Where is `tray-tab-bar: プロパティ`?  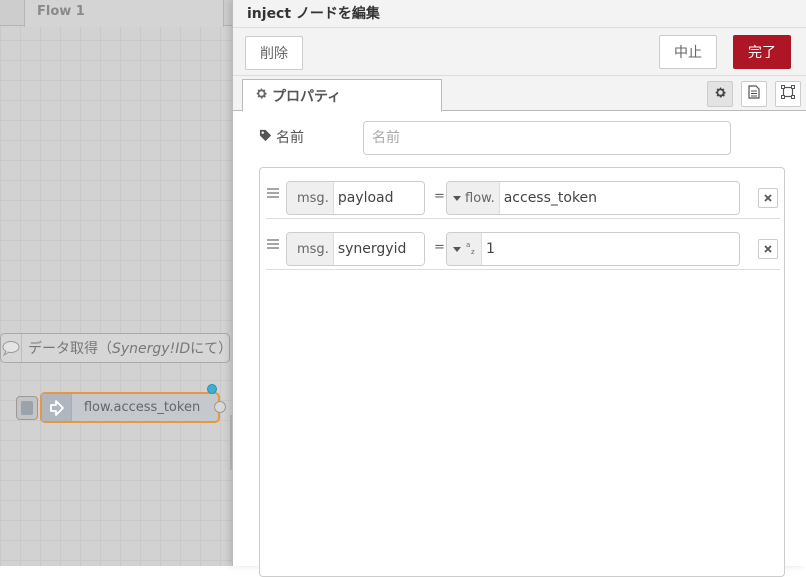 tray-tab-bar: プロパティ is located at coordinates (519, 94).